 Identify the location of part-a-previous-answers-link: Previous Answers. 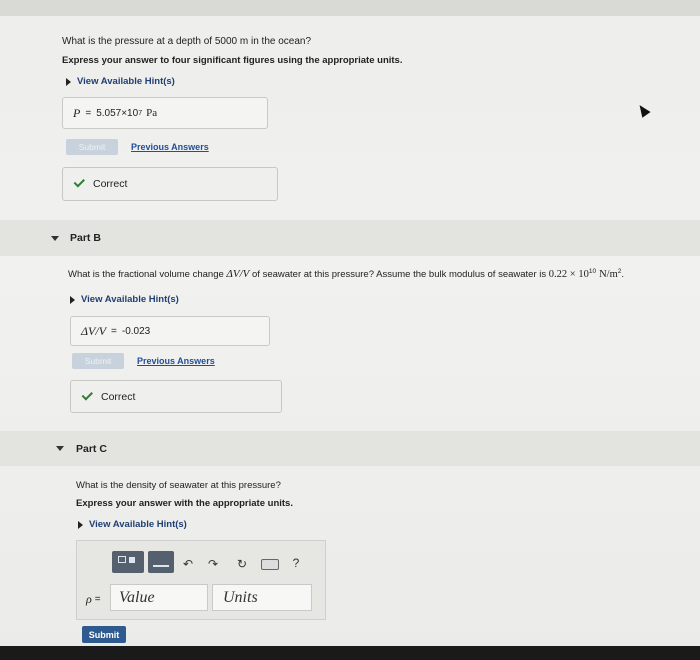
(170, 147).